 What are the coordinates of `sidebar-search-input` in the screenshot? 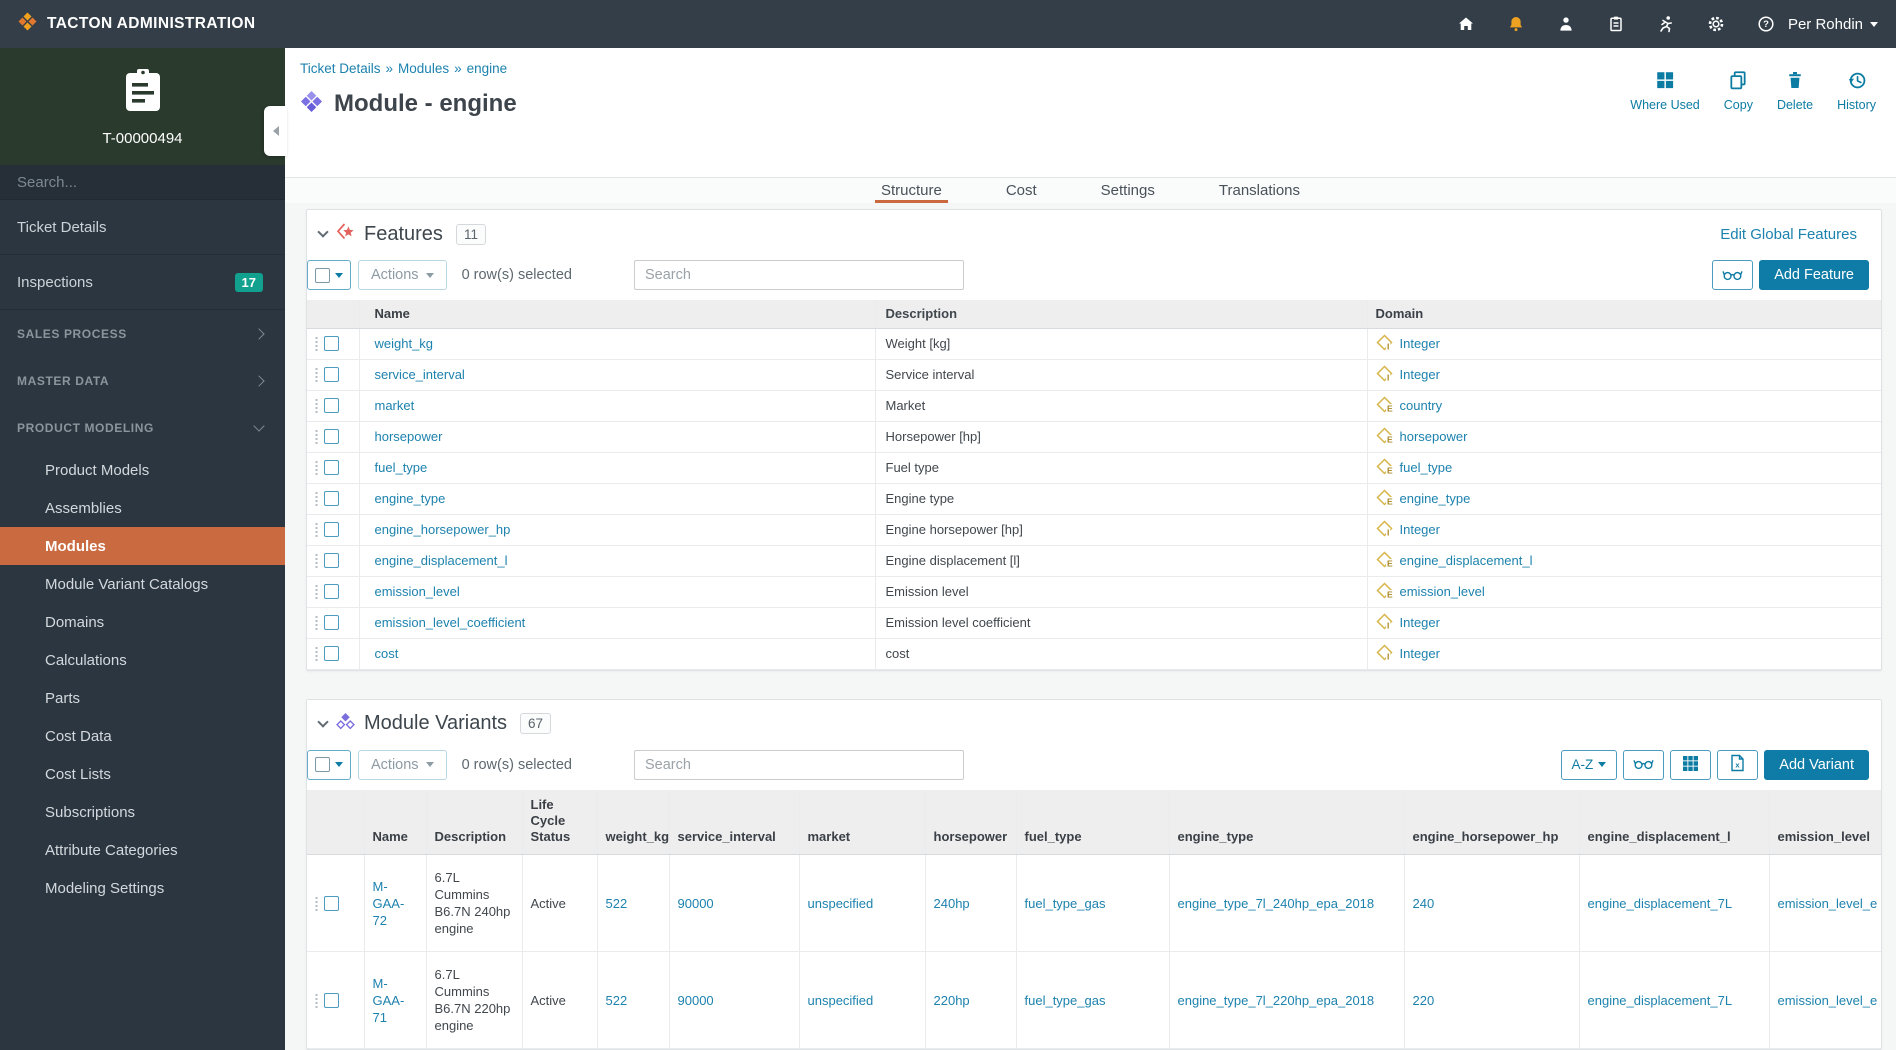 It's located at (142, 182).